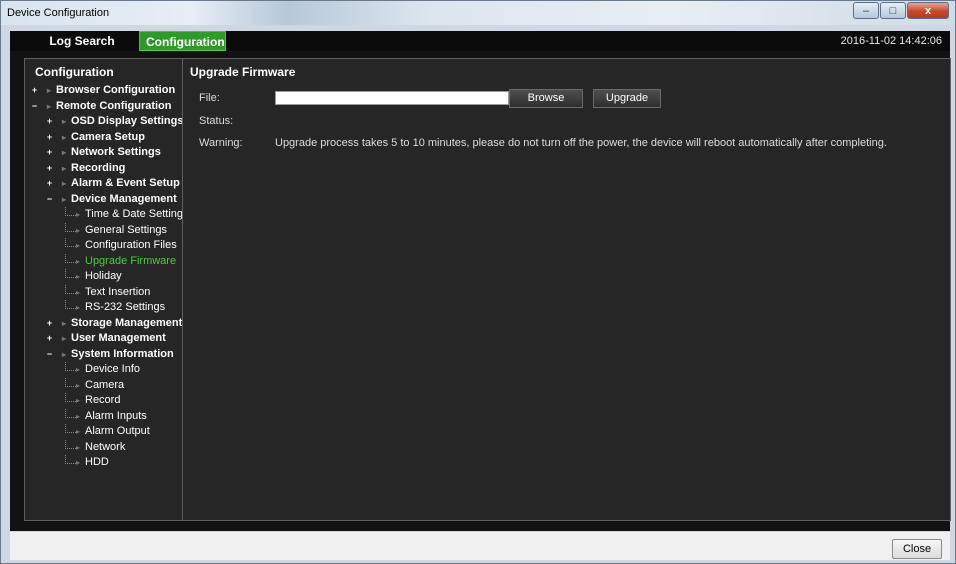  Describe the element at coordinates (131, 260) in the screenshot. I see `sidebar-item-label: Upgrade Firmware` at that location.